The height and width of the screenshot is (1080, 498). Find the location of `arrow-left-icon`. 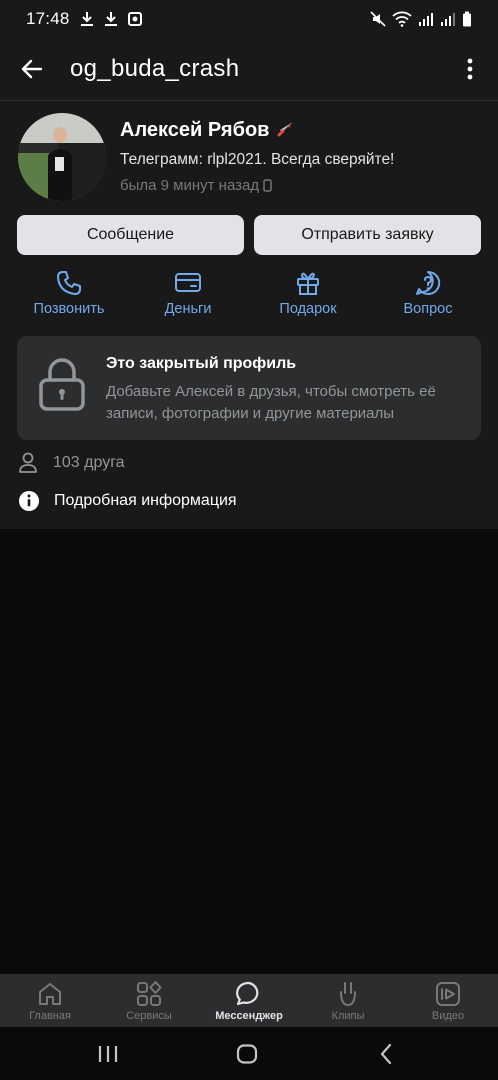

arrow-left-icon is located at coordinates (32, 69).